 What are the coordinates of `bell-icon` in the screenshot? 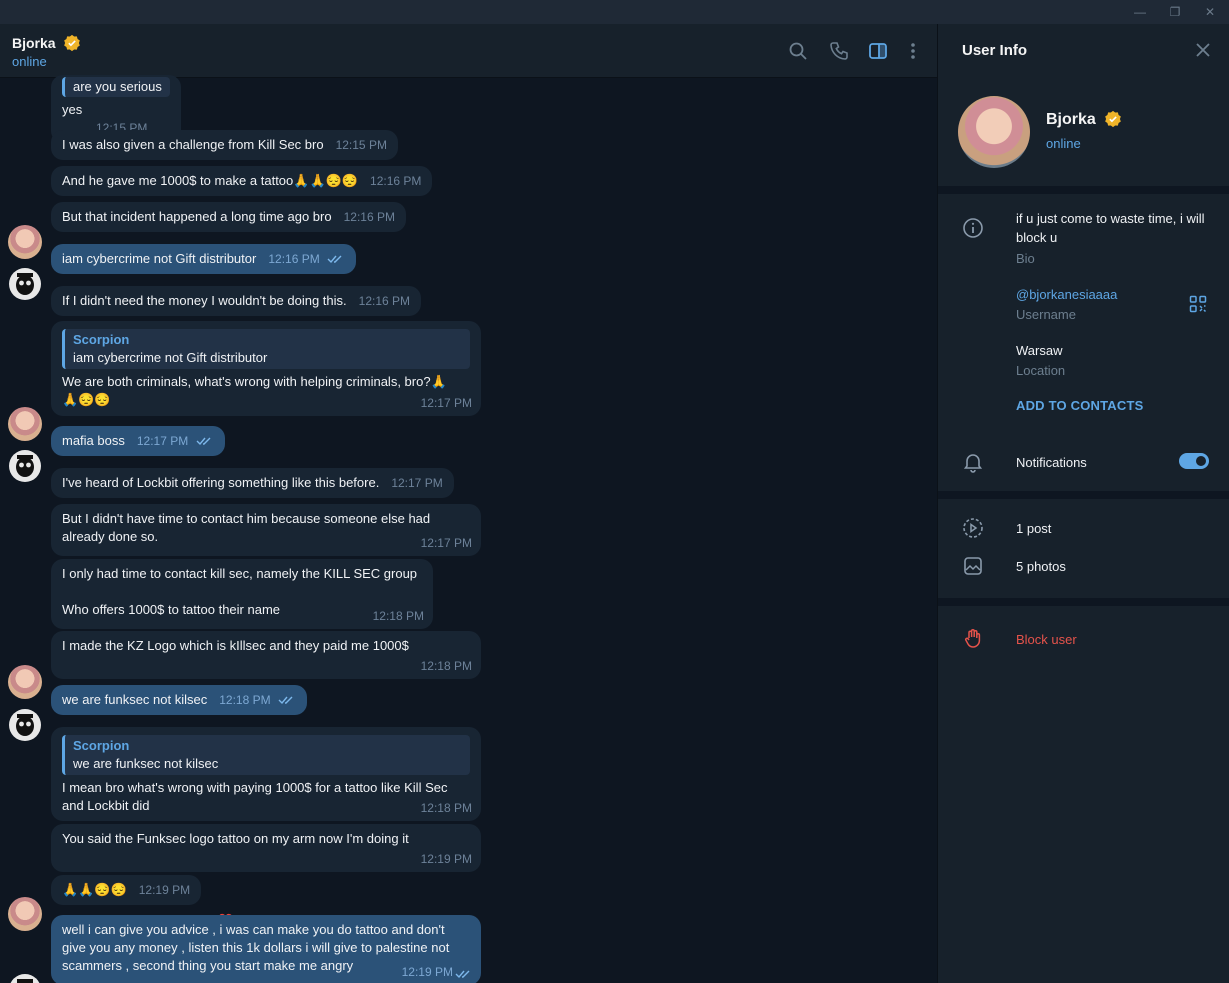 It's located at (973, 463).